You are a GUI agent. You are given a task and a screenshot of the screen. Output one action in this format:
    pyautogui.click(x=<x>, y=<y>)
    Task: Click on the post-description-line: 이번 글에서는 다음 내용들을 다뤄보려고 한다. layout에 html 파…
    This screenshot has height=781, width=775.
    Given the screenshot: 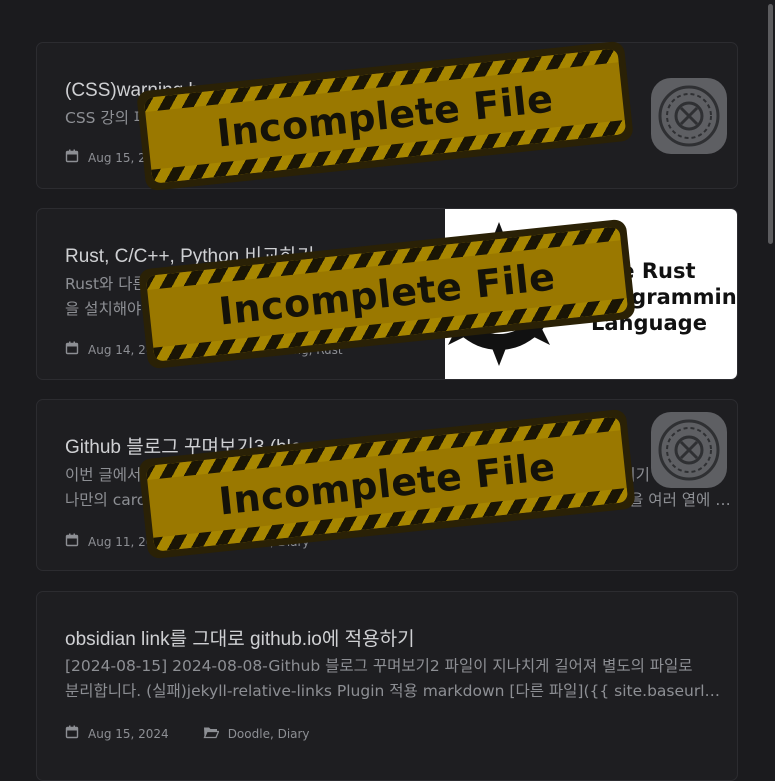 What is the action you would take?
    pyautogui.click(x=357, y=475)
    